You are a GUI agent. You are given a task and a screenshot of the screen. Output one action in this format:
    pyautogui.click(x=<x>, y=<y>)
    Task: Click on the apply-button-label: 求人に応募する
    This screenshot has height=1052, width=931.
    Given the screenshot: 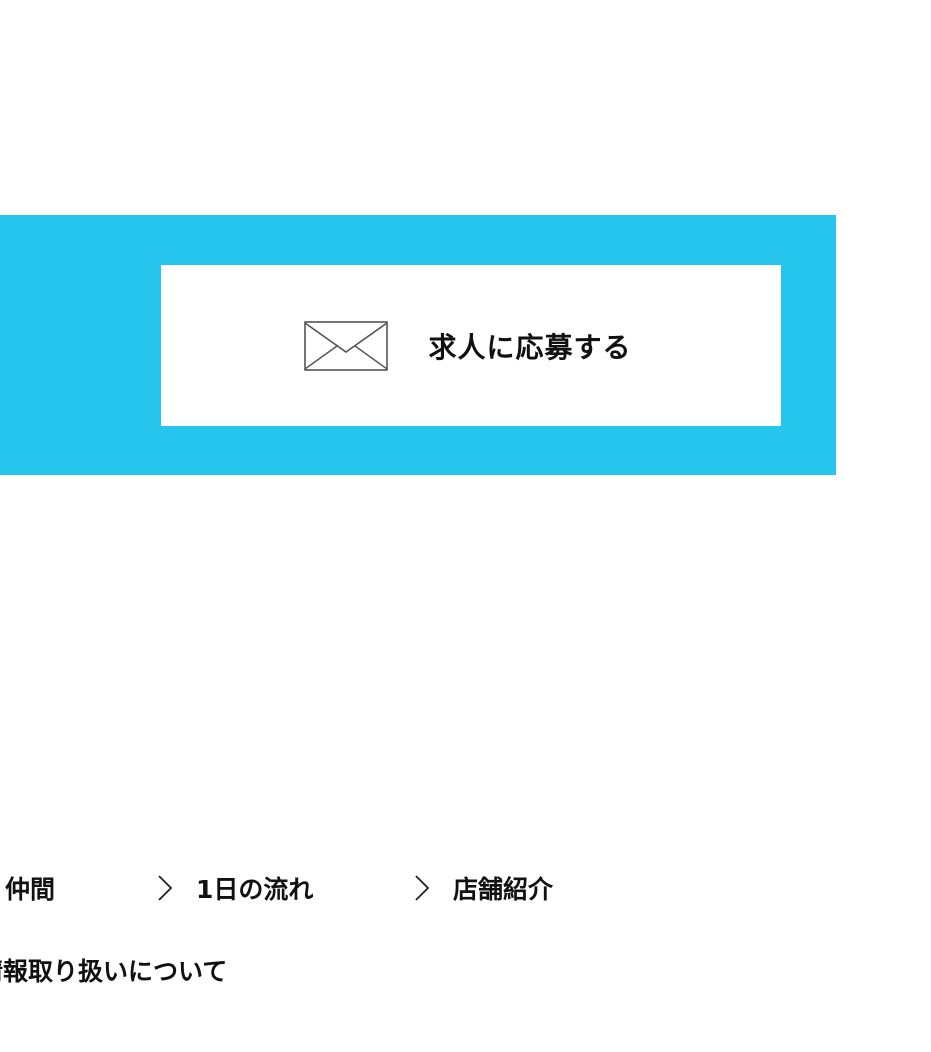 What is the action you would take?
    pyautogui.click(x=530, y=347)
    